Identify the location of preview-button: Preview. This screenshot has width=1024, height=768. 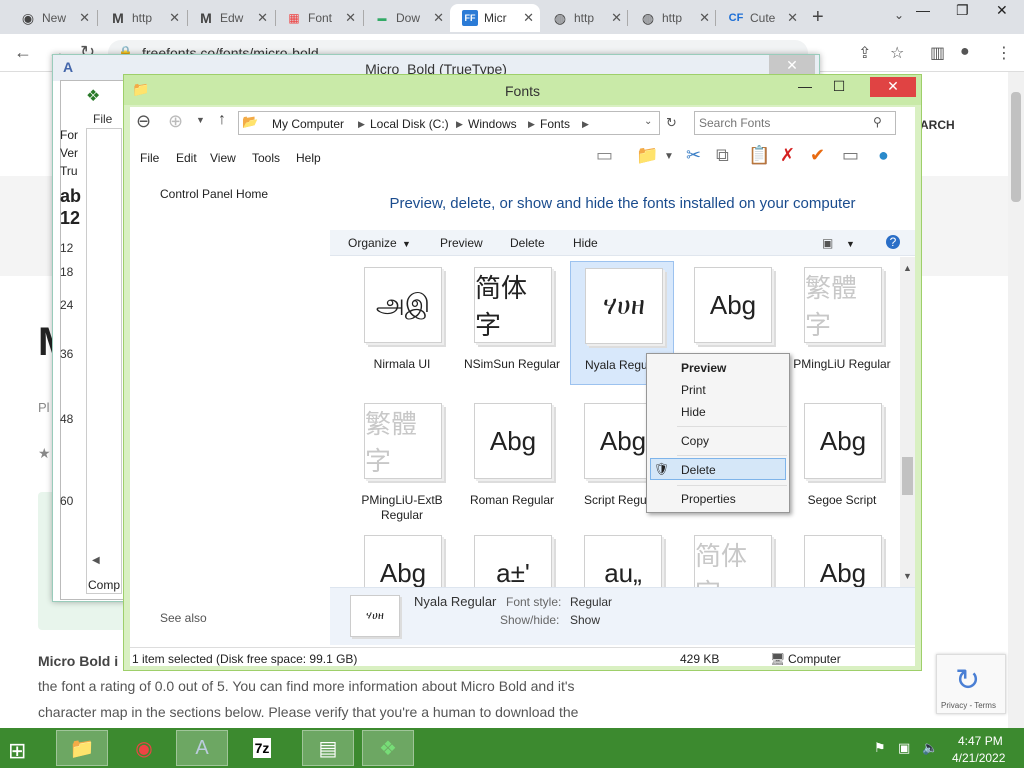
(461, 243).